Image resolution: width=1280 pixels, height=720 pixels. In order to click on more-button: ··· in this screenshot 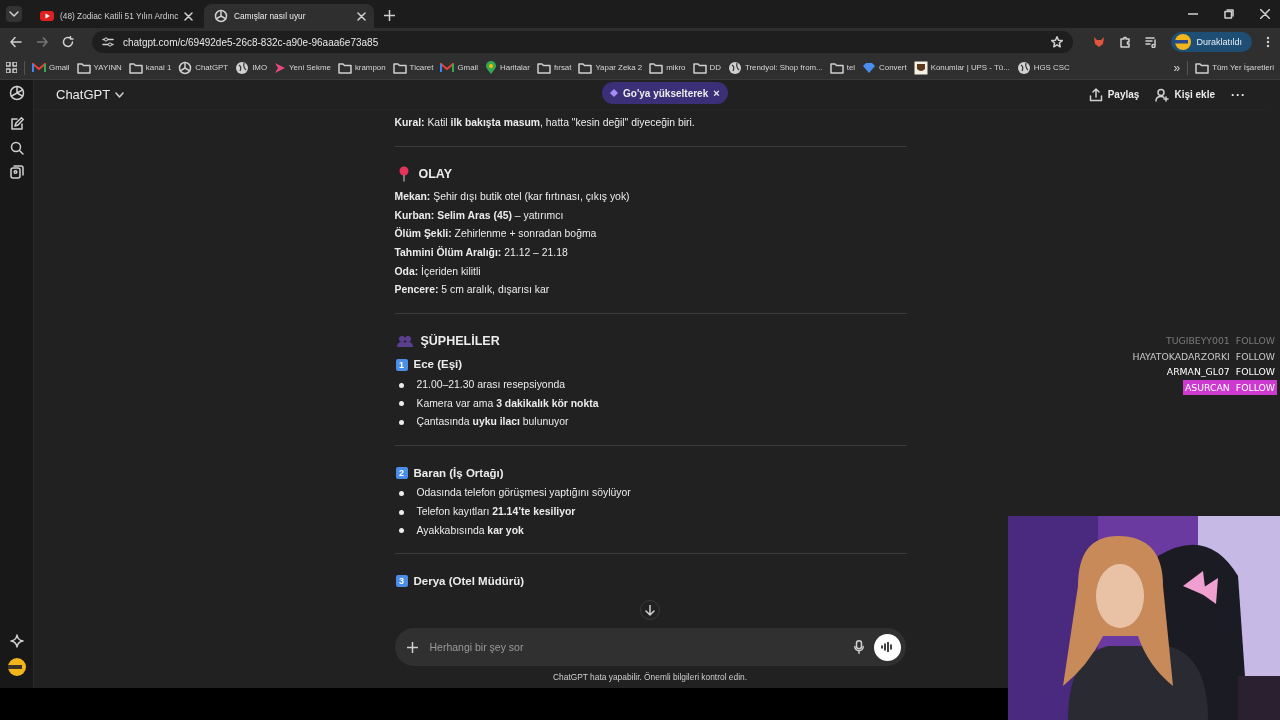, I will do `click(1238, 94)`.